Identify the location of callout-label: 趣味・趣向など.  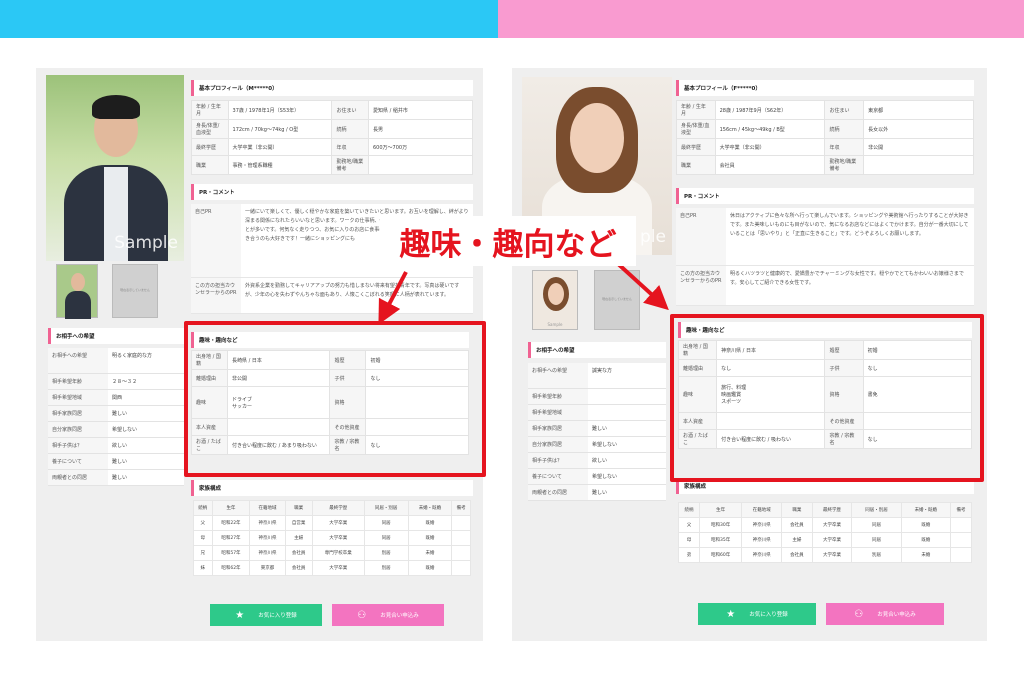
(508, 241).